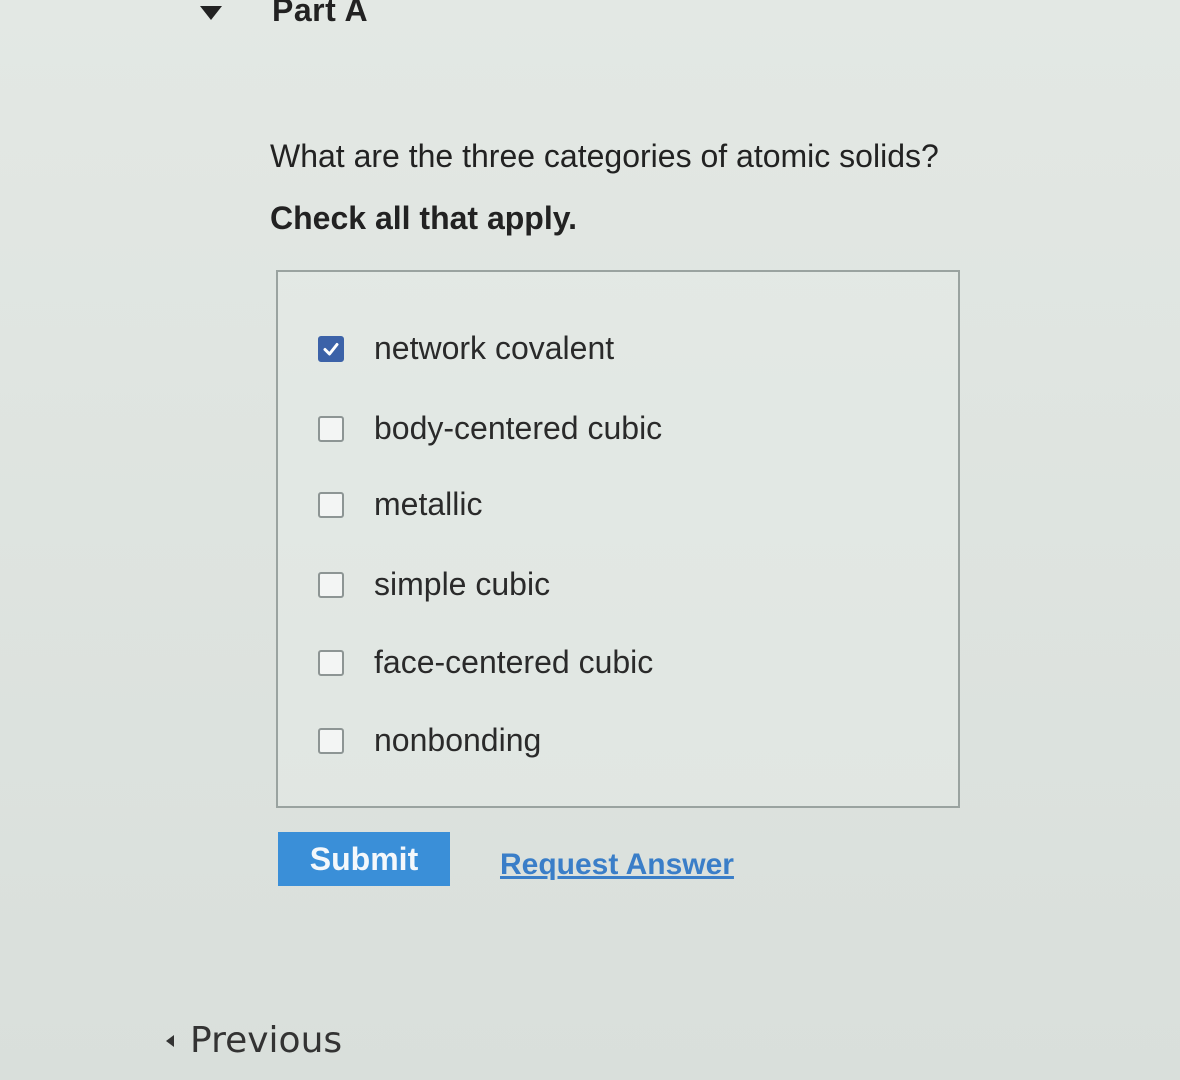  Describe the element at coordinates (518, 428) in the screenshot. I see `option-label: body-centered cubic` at that location.